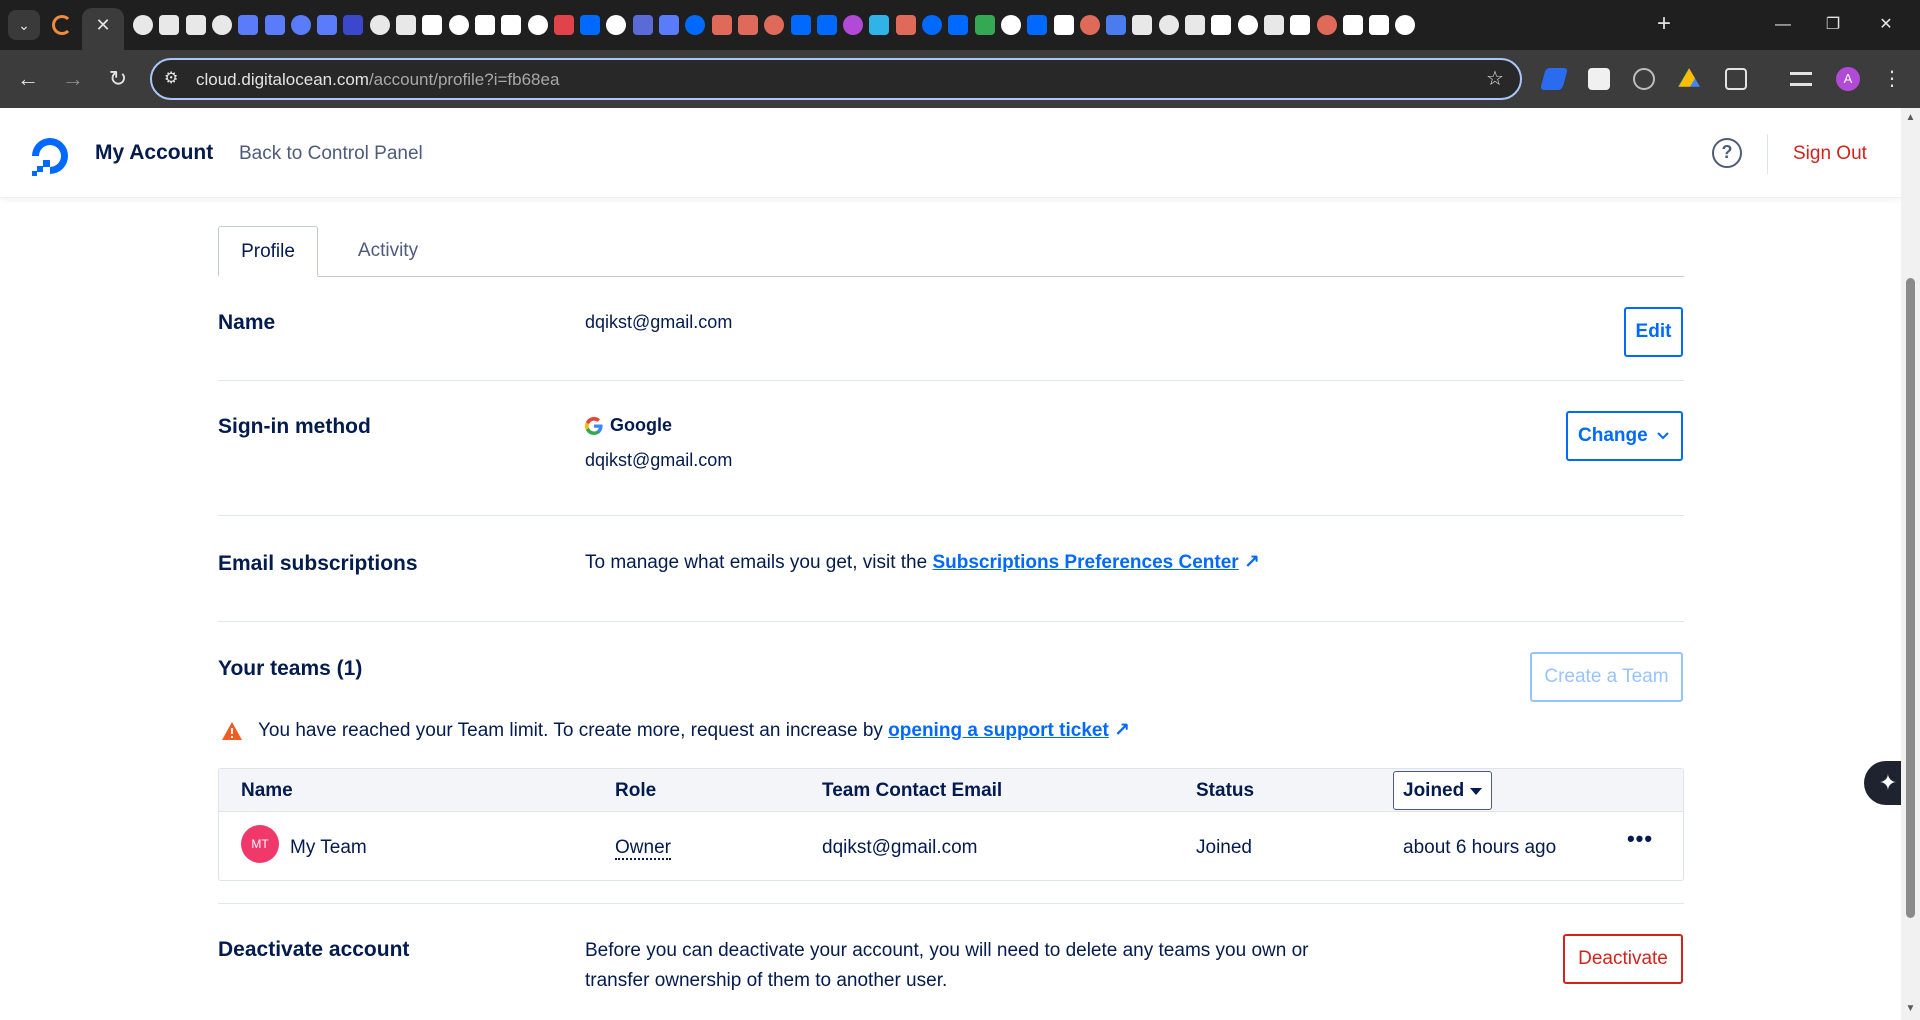 Image resolution: width=1920 pixels, height=1020 pixels. I want to click on page-scrollbar: ▲ ▼, so click(1910, 564).